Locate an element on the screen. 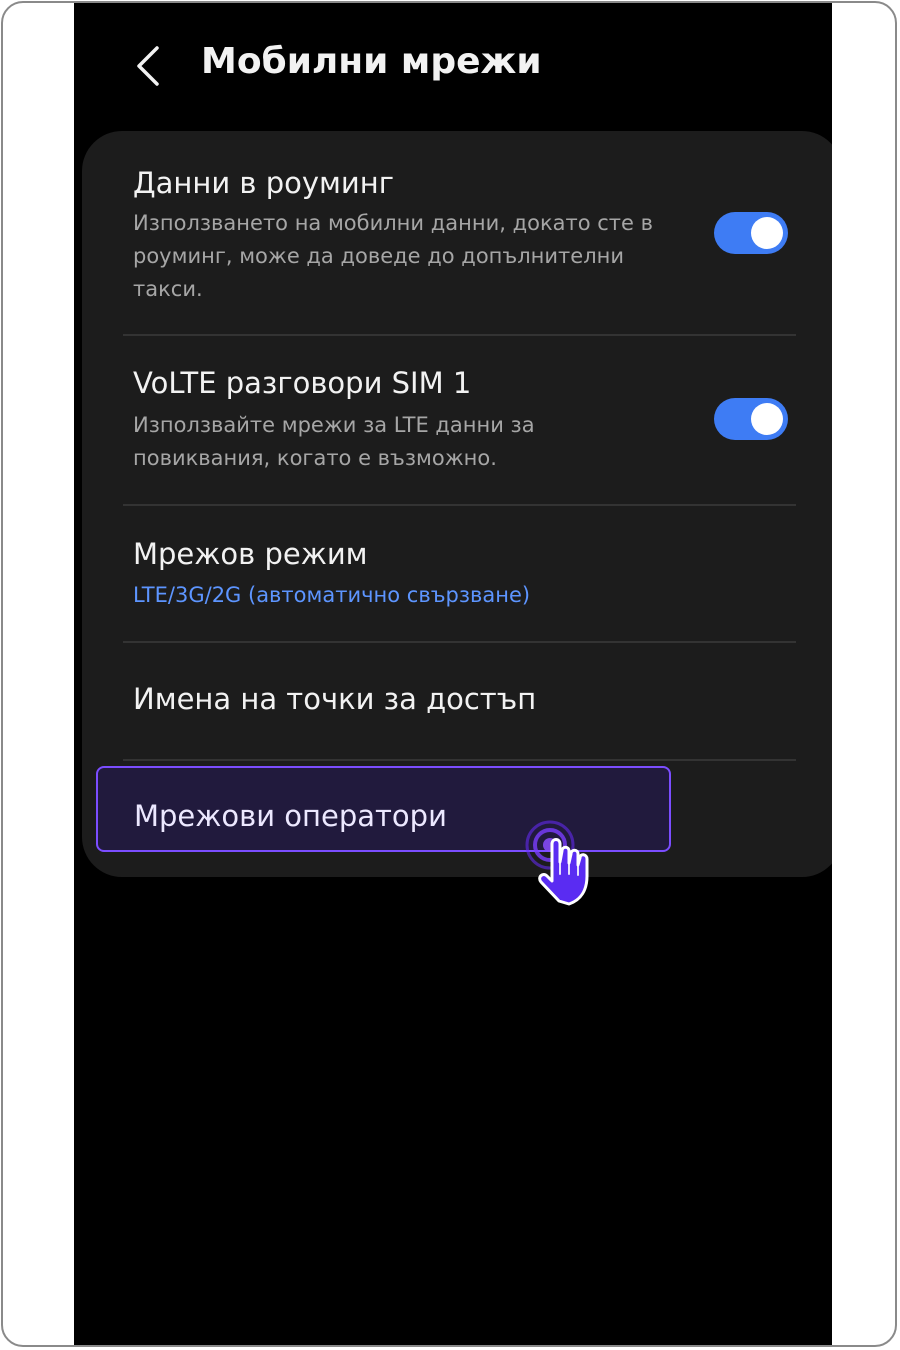 This screenshot has width=900, height=1350. page-title: Мобилни мрежи is located at coordinates (371, 61).